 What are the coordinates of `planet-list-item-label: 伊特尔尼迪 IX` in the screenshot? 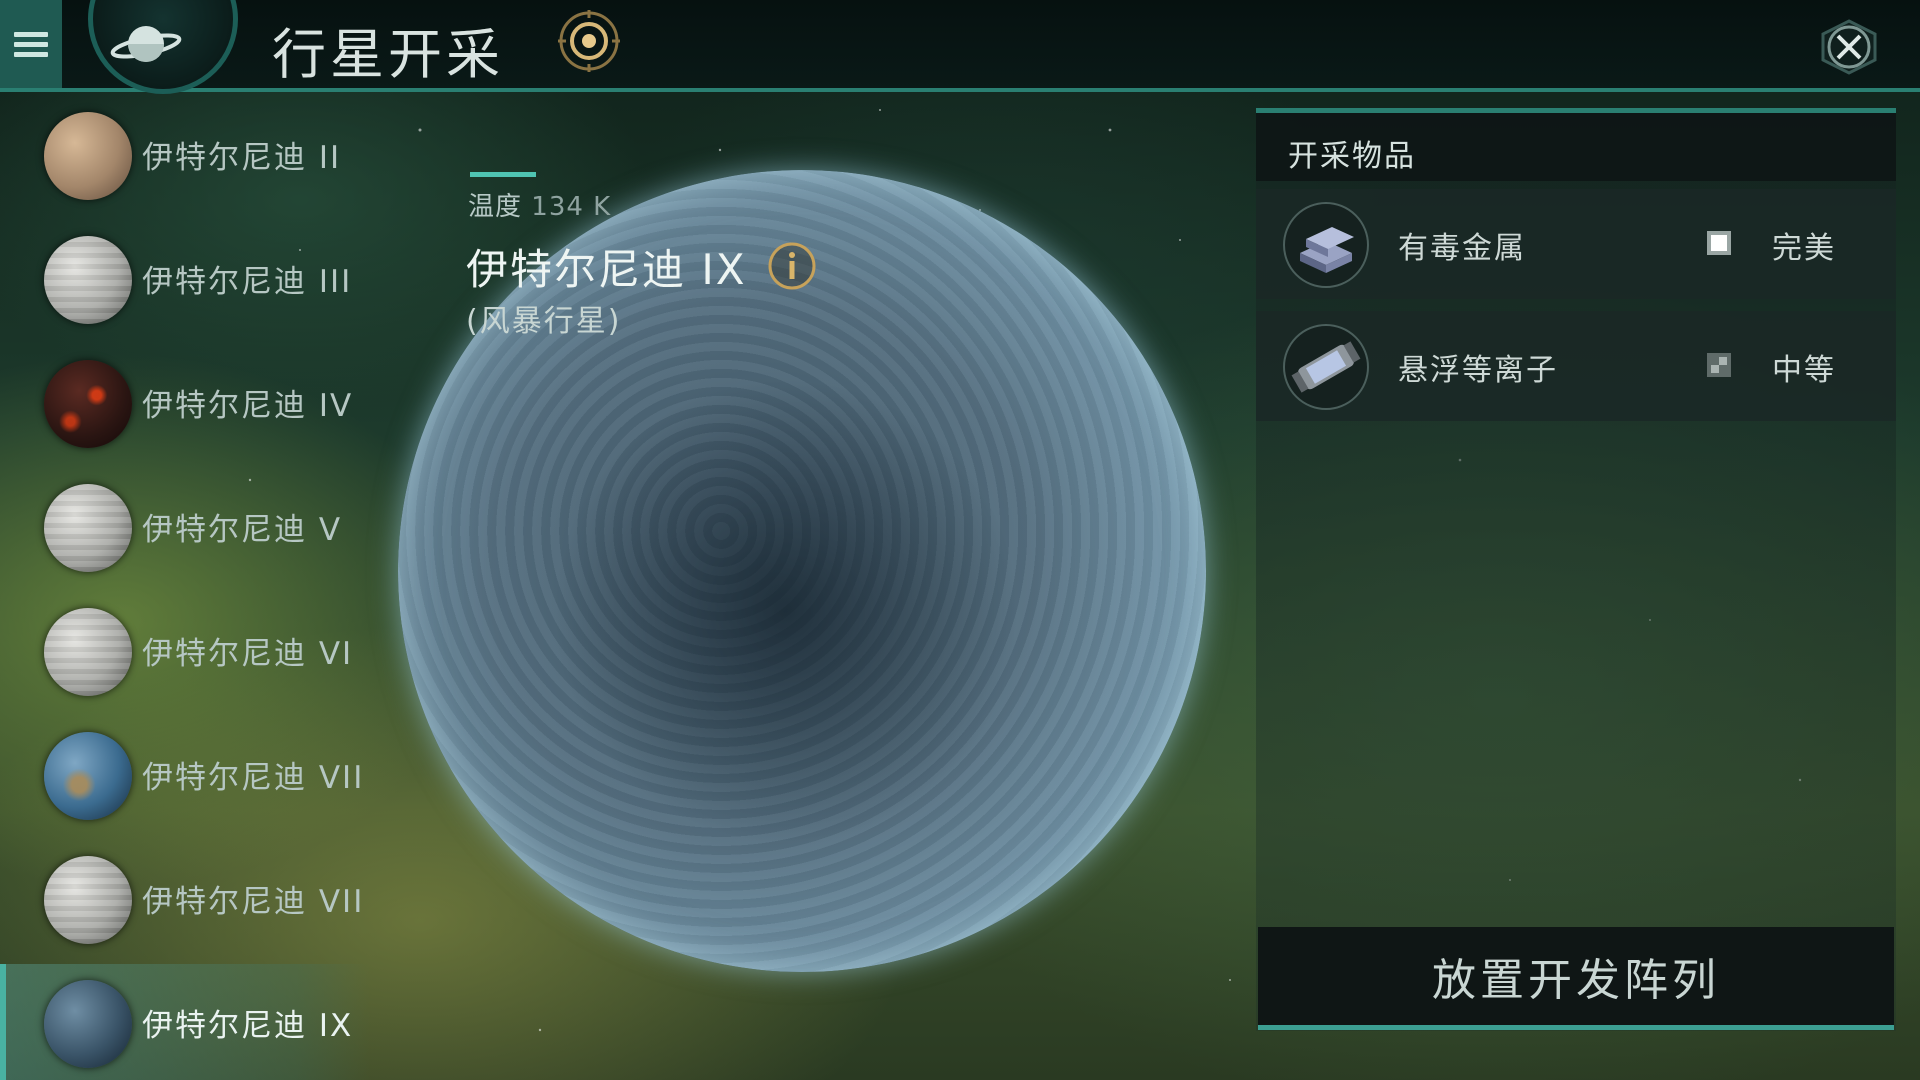 It's located at (248, 1026).